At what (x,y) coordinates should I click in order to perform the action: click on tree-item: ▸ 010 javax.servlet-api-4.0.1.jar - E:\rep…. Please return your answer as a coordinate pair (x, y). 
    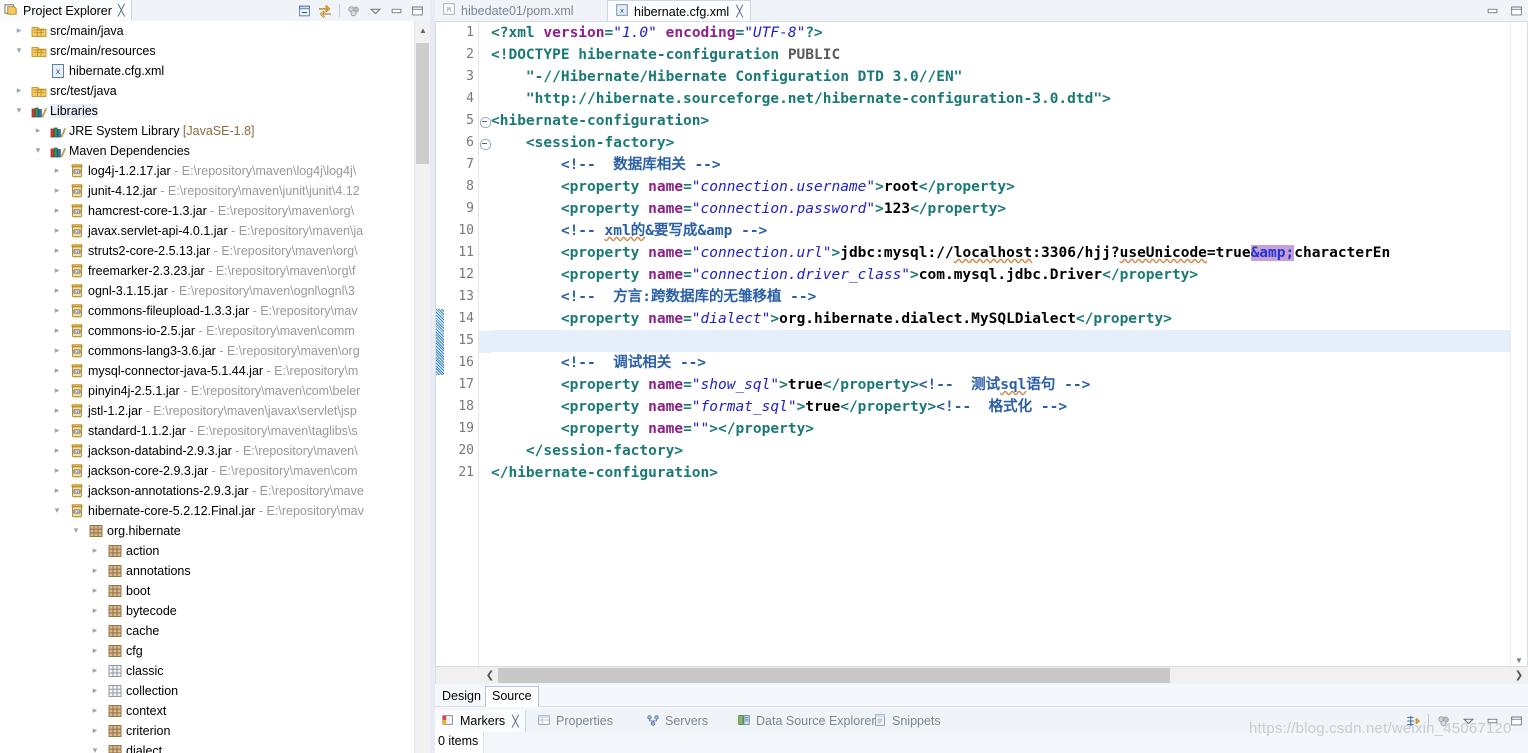
    Looking at the image, I should click on (207, 231).